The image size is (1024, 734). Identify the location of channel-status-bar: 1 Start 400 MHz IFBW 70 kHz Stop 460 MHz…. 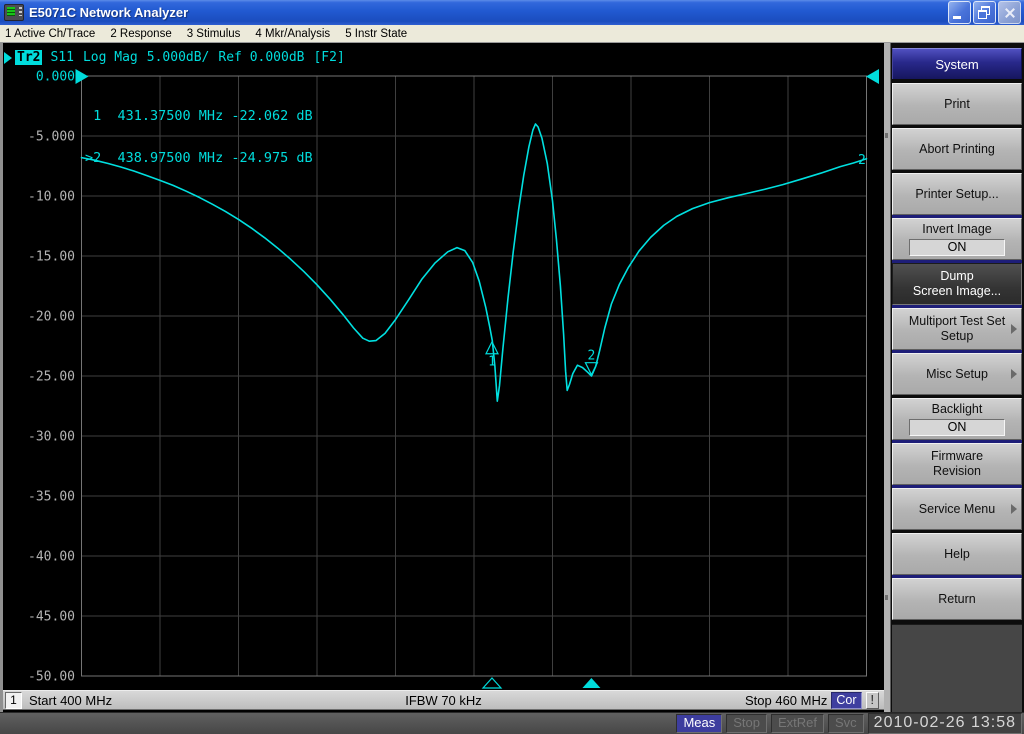
(443, 700).